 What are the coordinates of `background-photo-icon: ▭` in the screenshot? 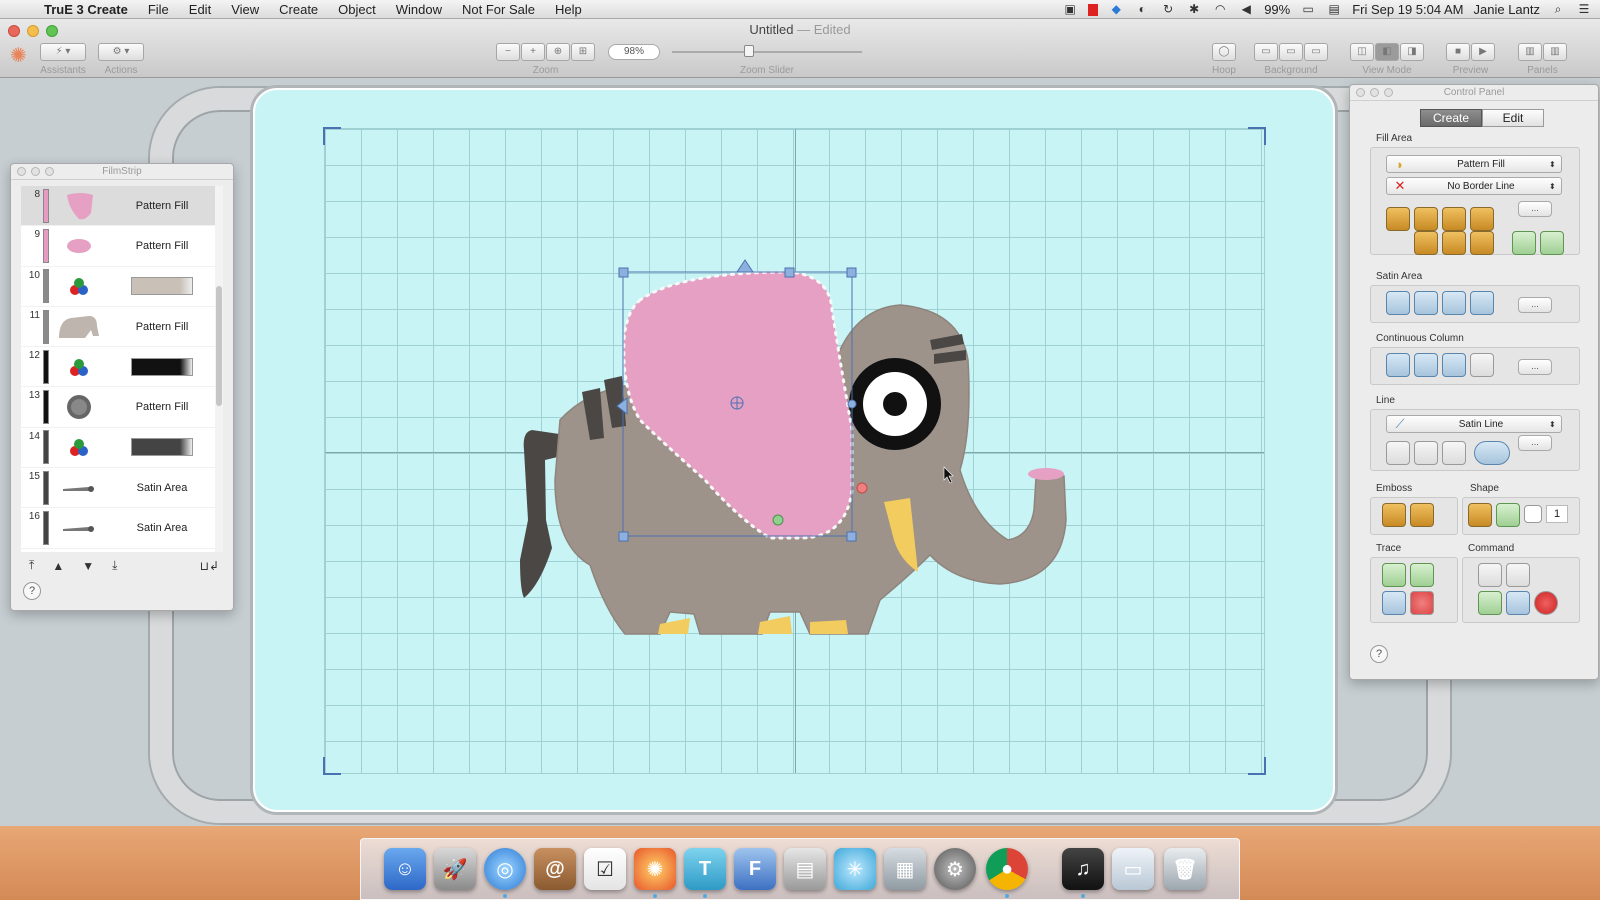 It's located at (1266, 52).